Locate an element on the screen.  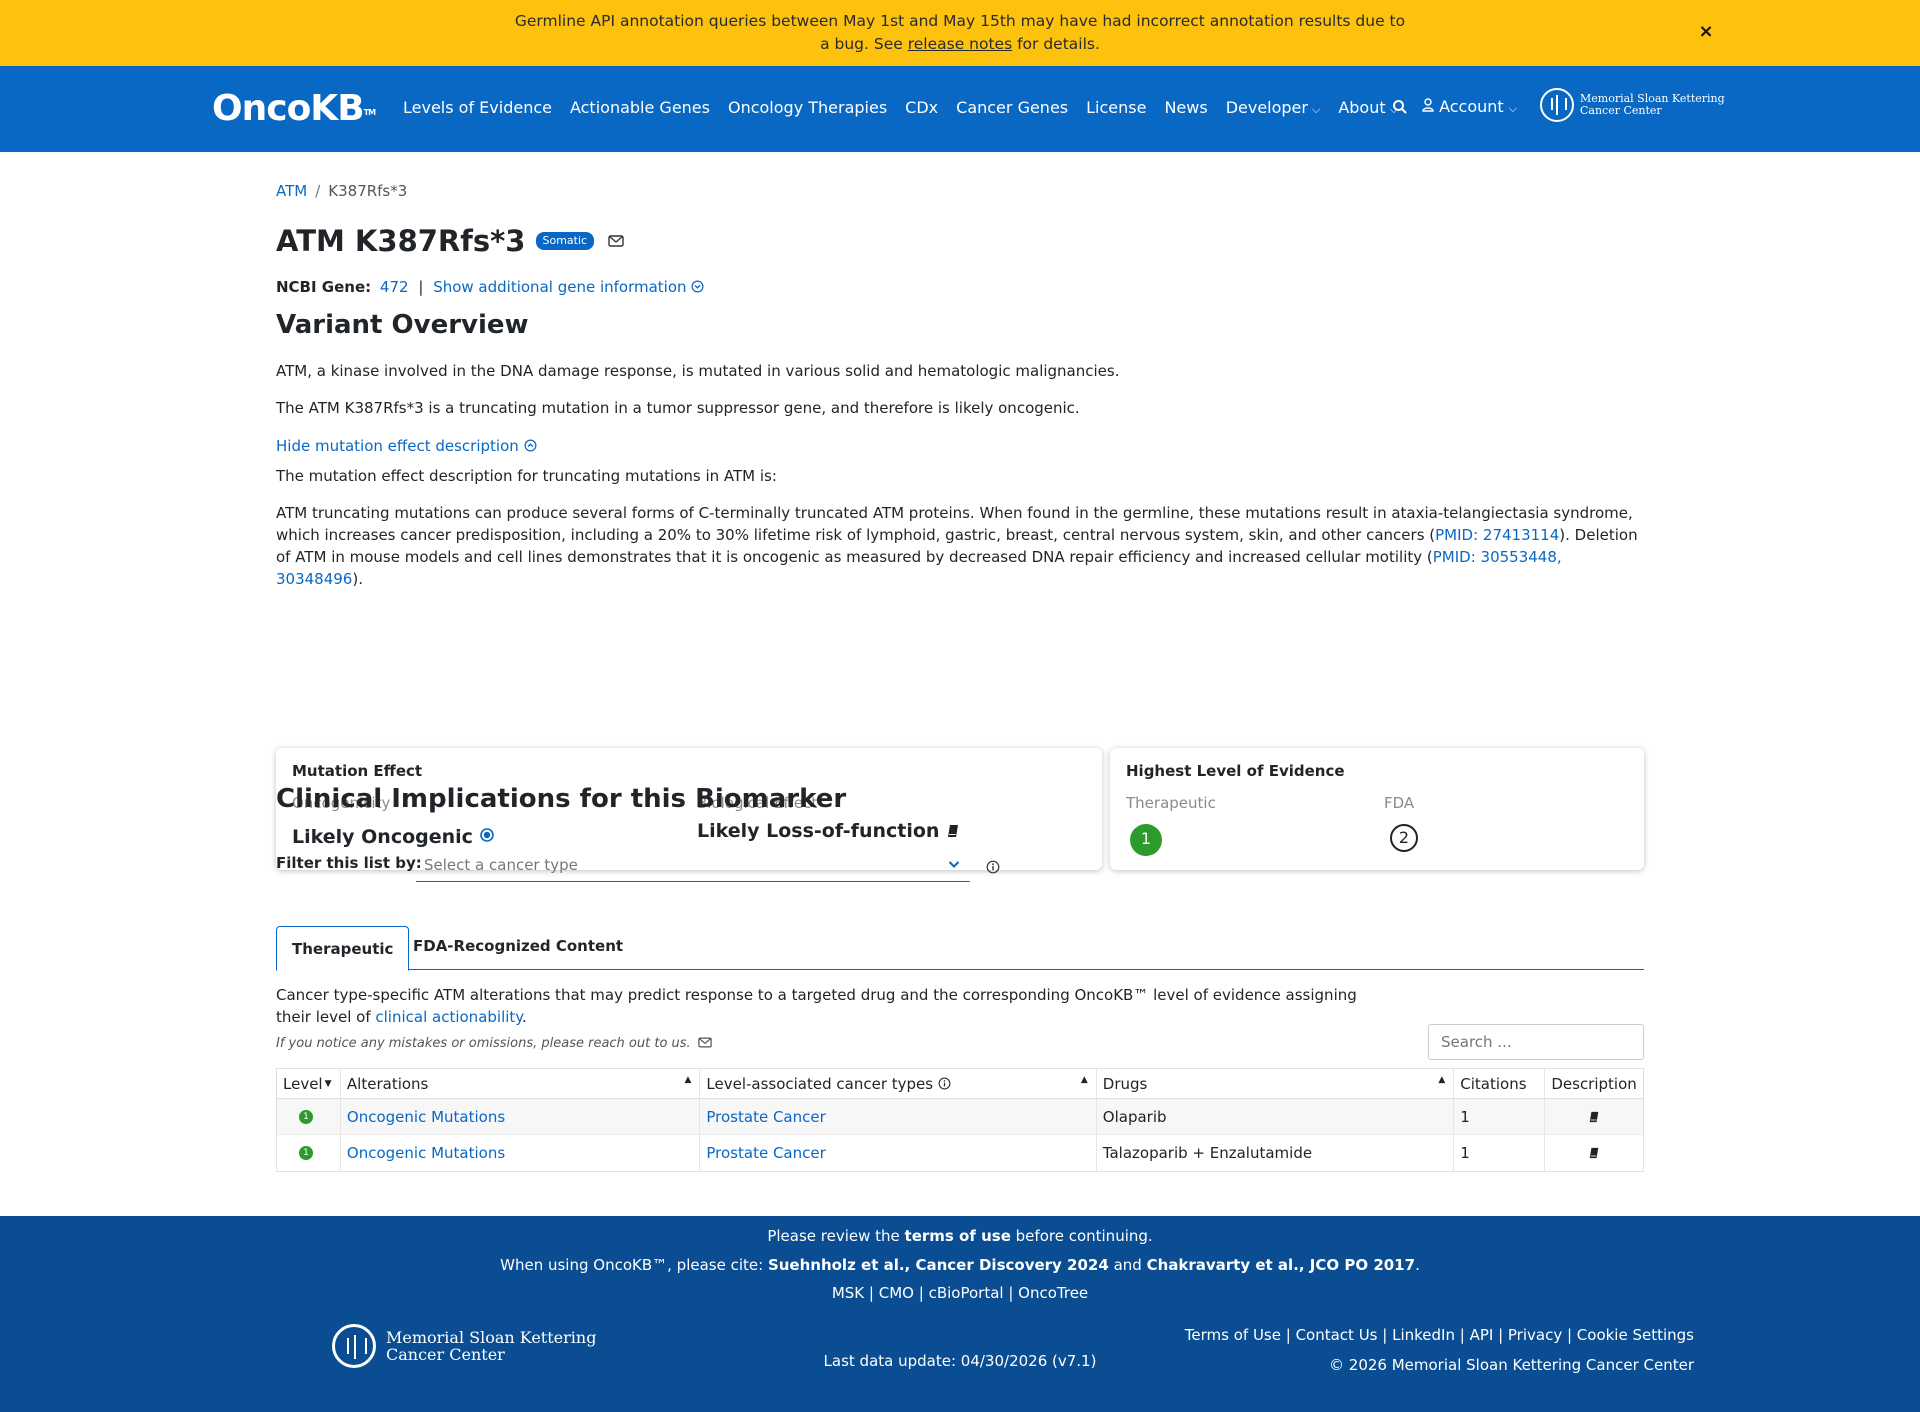
sort-desc-icon: ▼ is located at coordinates (328, 1083).